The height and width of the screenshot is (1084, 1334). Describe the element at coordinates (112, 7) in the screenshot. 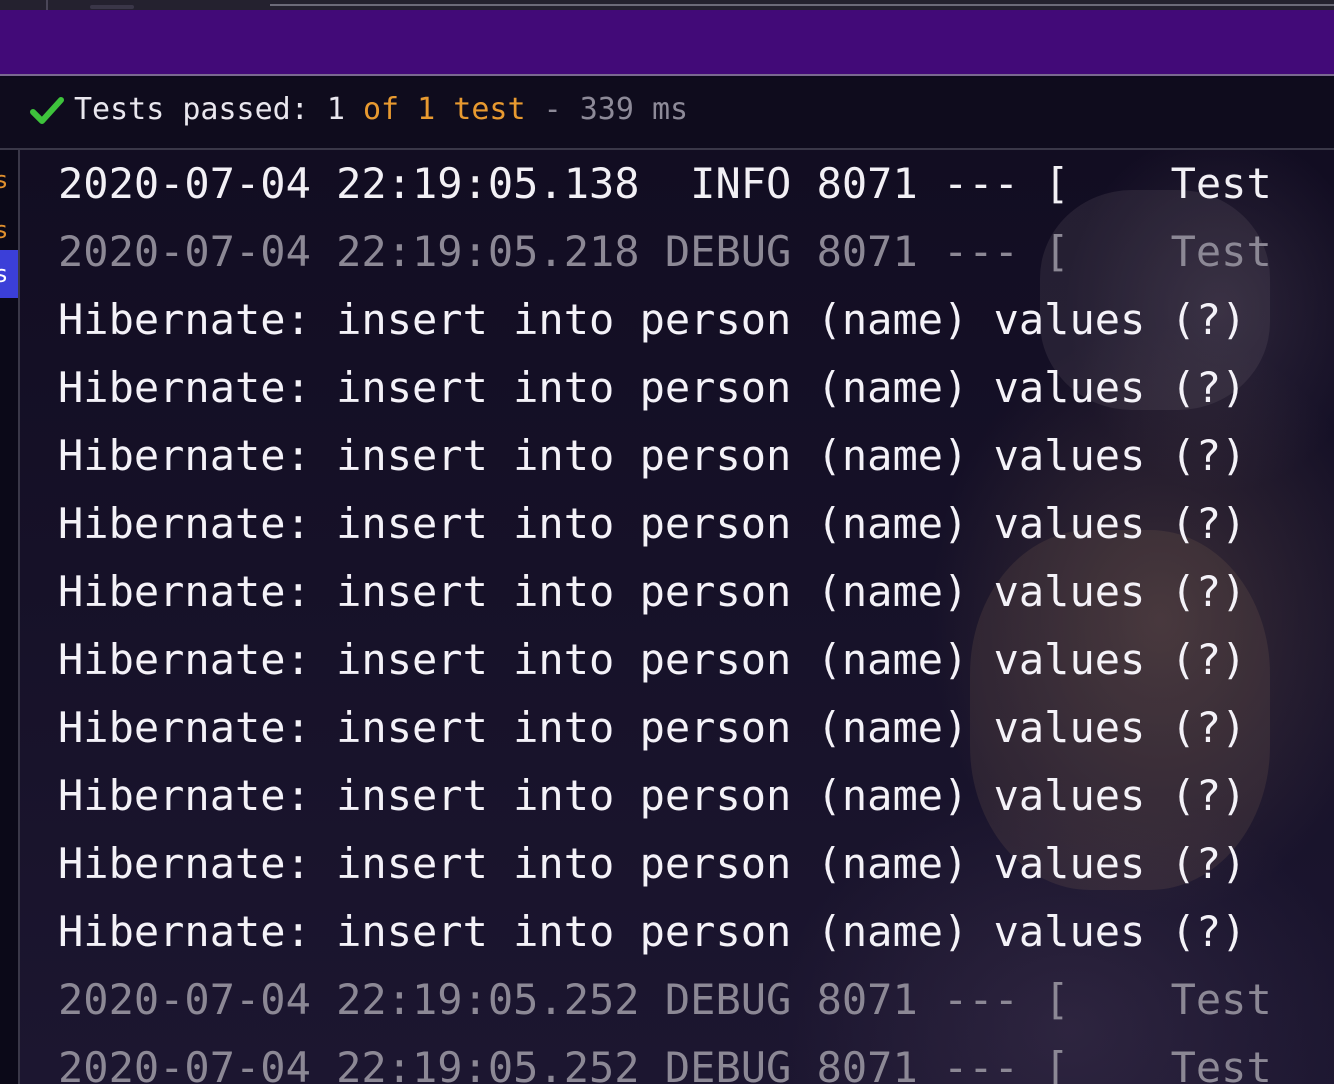

I see `editor-tab` at that location.